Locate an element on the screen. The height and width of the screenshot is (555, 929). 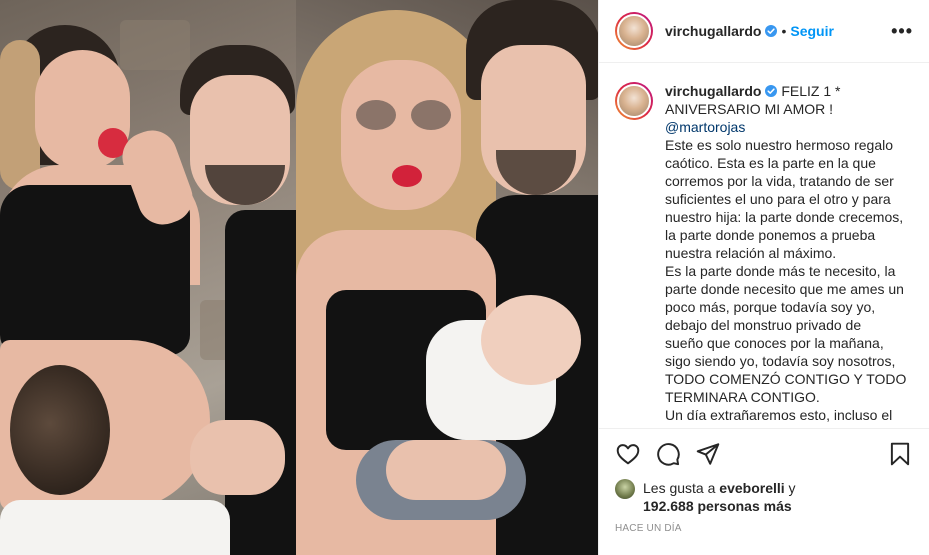
caption-line: Este es solo nuestro hermoso regalo is located at coordinates (779, 145).